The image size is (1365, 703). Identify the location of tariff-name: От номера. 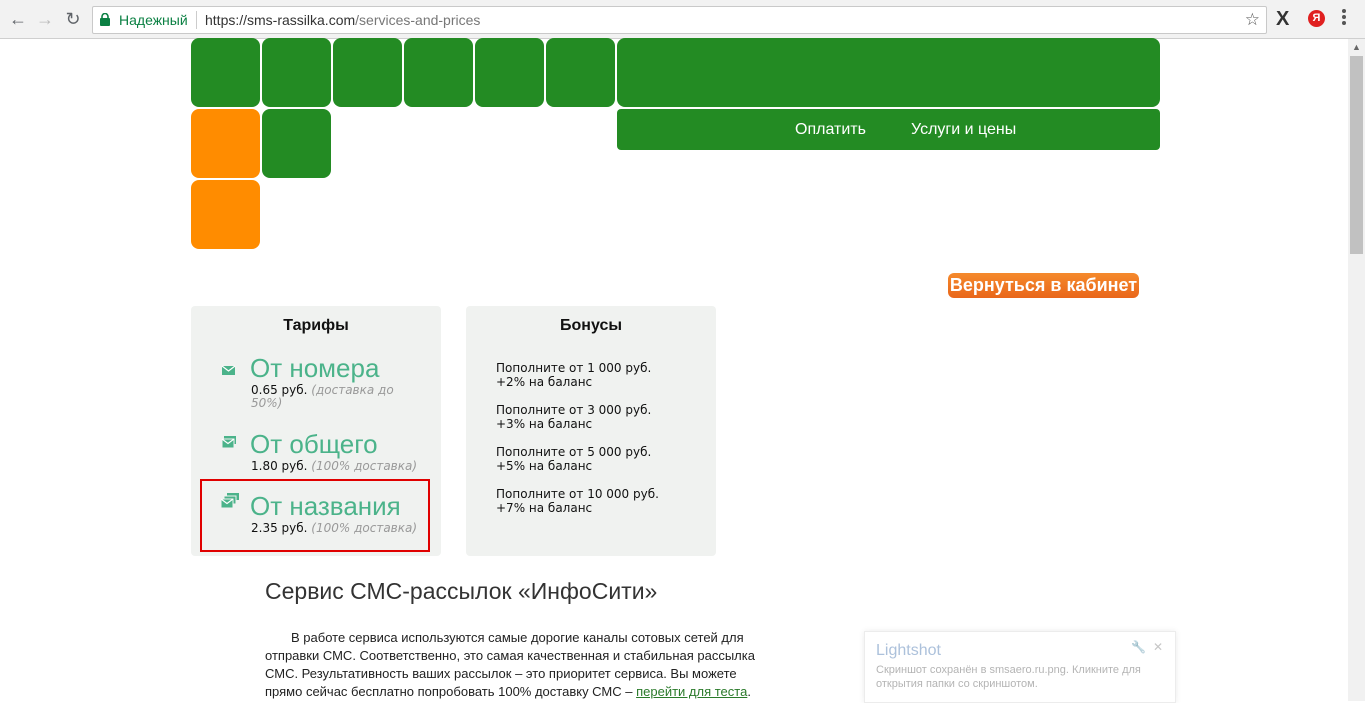
(315, 368).